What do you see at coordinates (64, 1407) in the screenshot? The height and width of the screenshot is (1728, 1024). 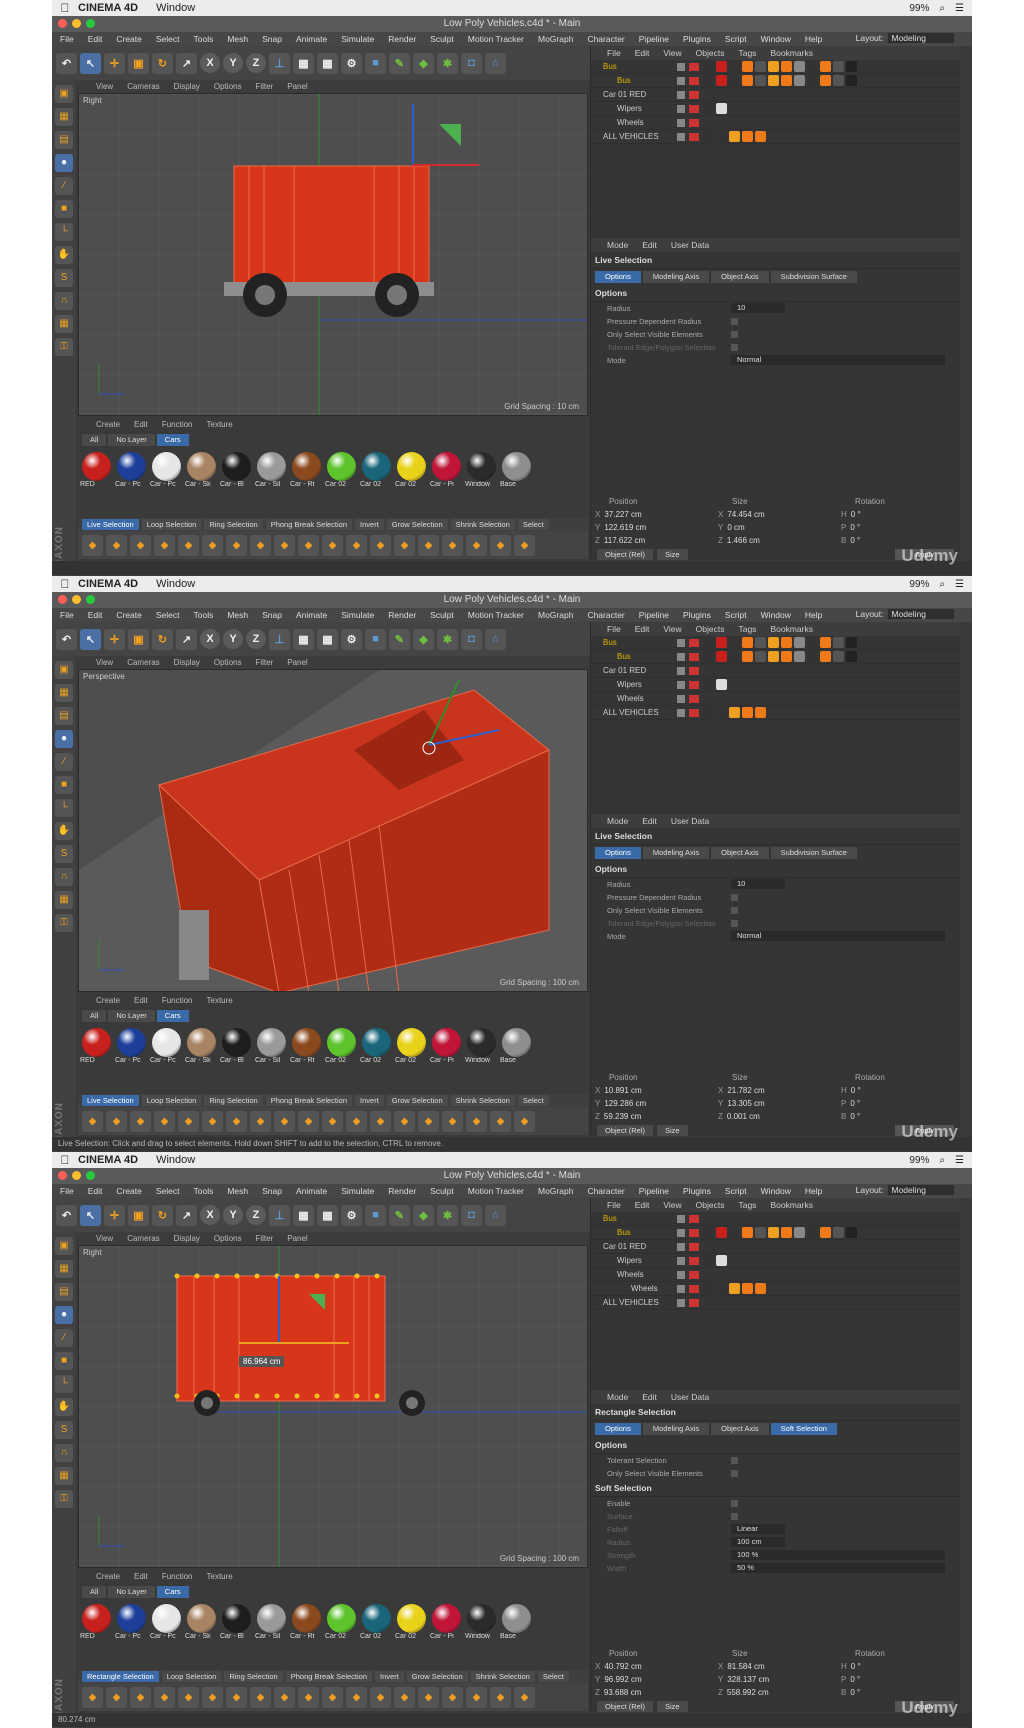 I see `tweak-icon: ✋` at bounding box center [64, 1407].